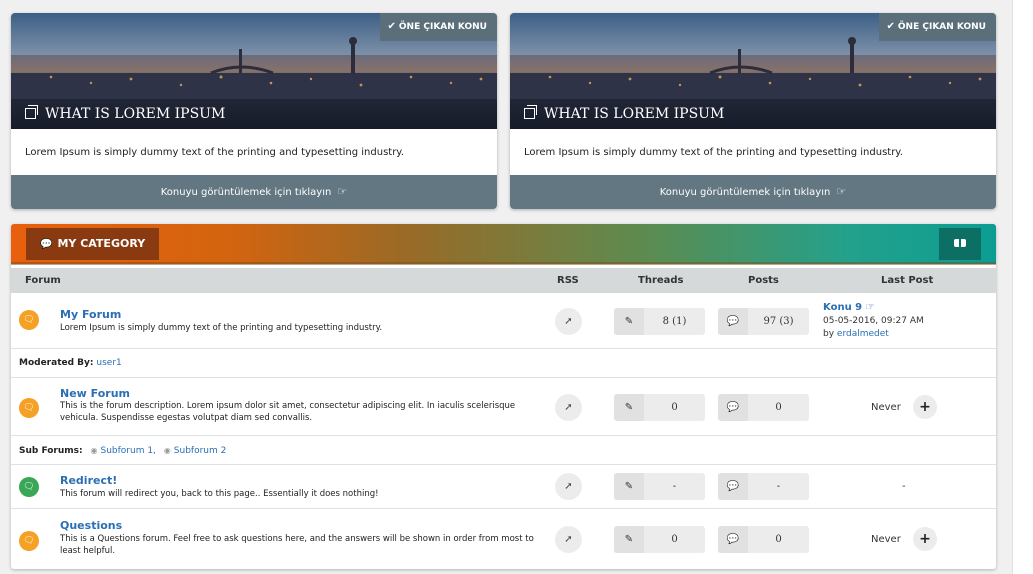 The width and height of the screenshot is (1033, 574). What do you see at coordinates (200, 451) in the screenshot?
I see `subforum-link: Subforum 2` at bounding box center [200, 451].